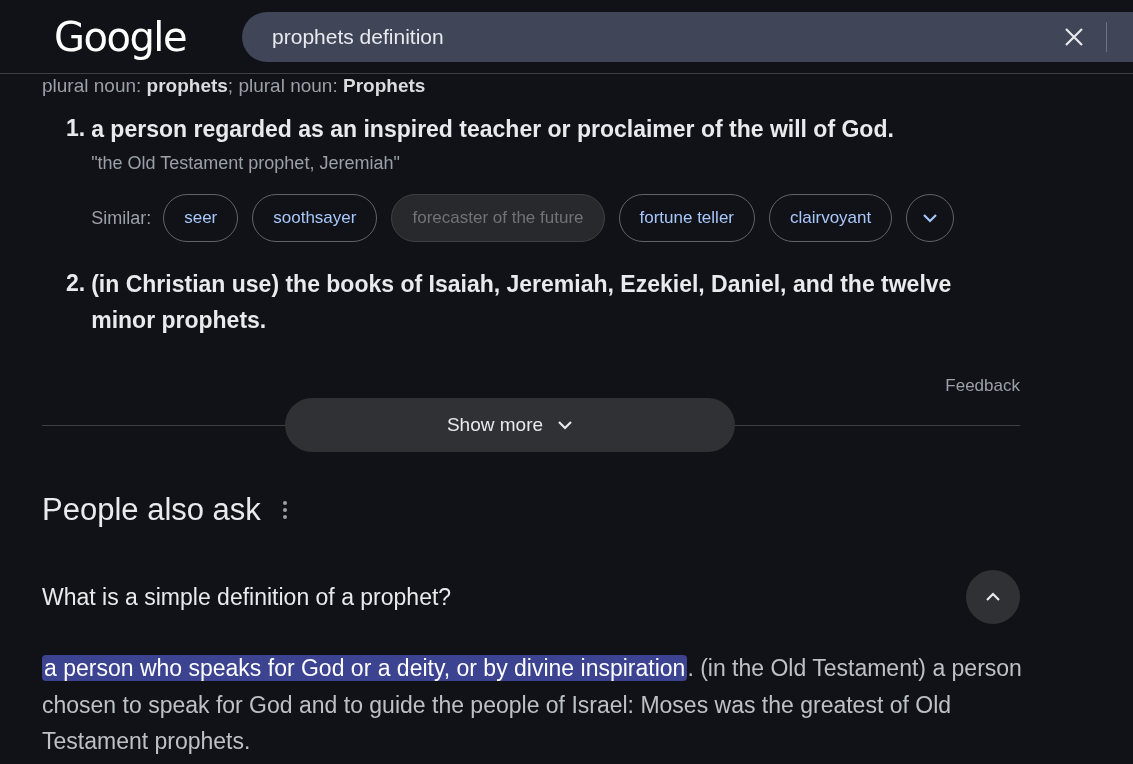  I want to click on search-field: prophets definition, so click(687, 36).